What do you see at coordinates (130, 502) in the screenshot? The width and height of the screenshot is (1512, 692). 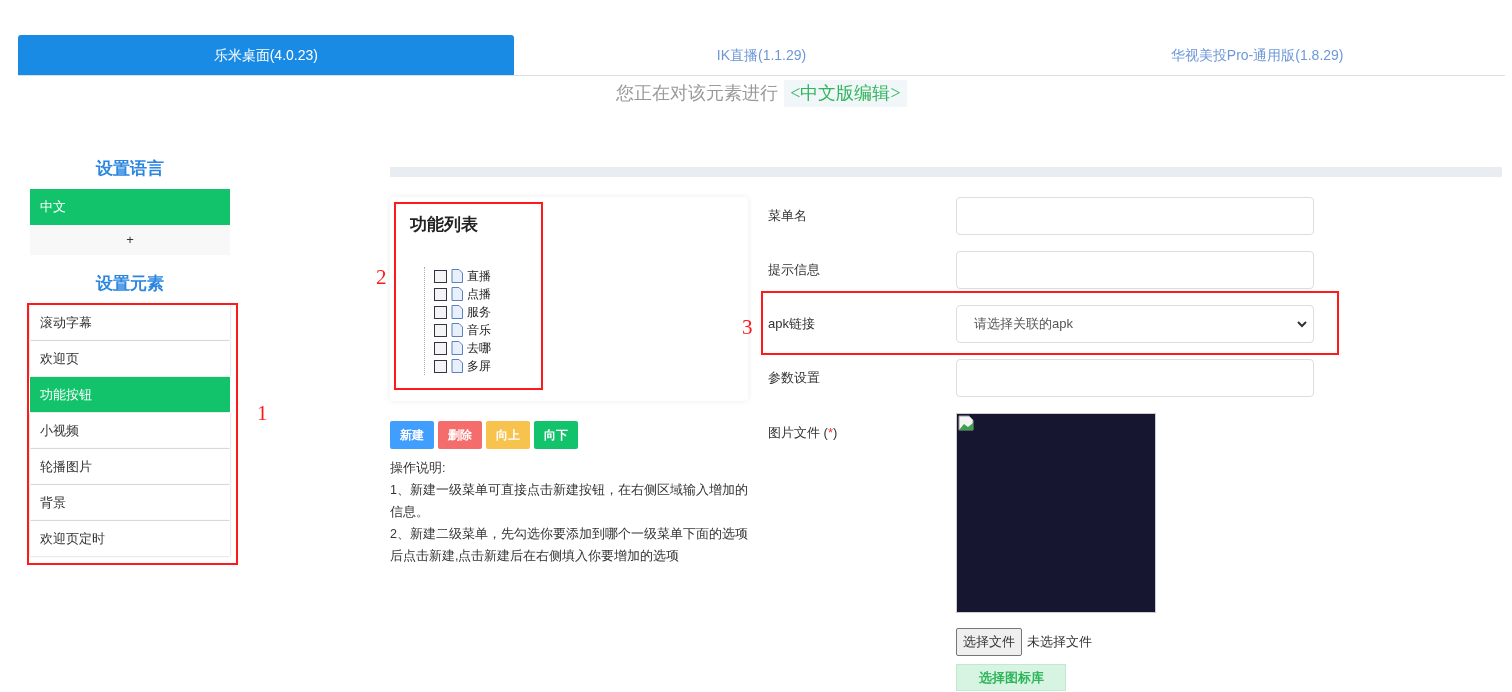 I see `element-item: 背景` at bounding box center [130, 502].